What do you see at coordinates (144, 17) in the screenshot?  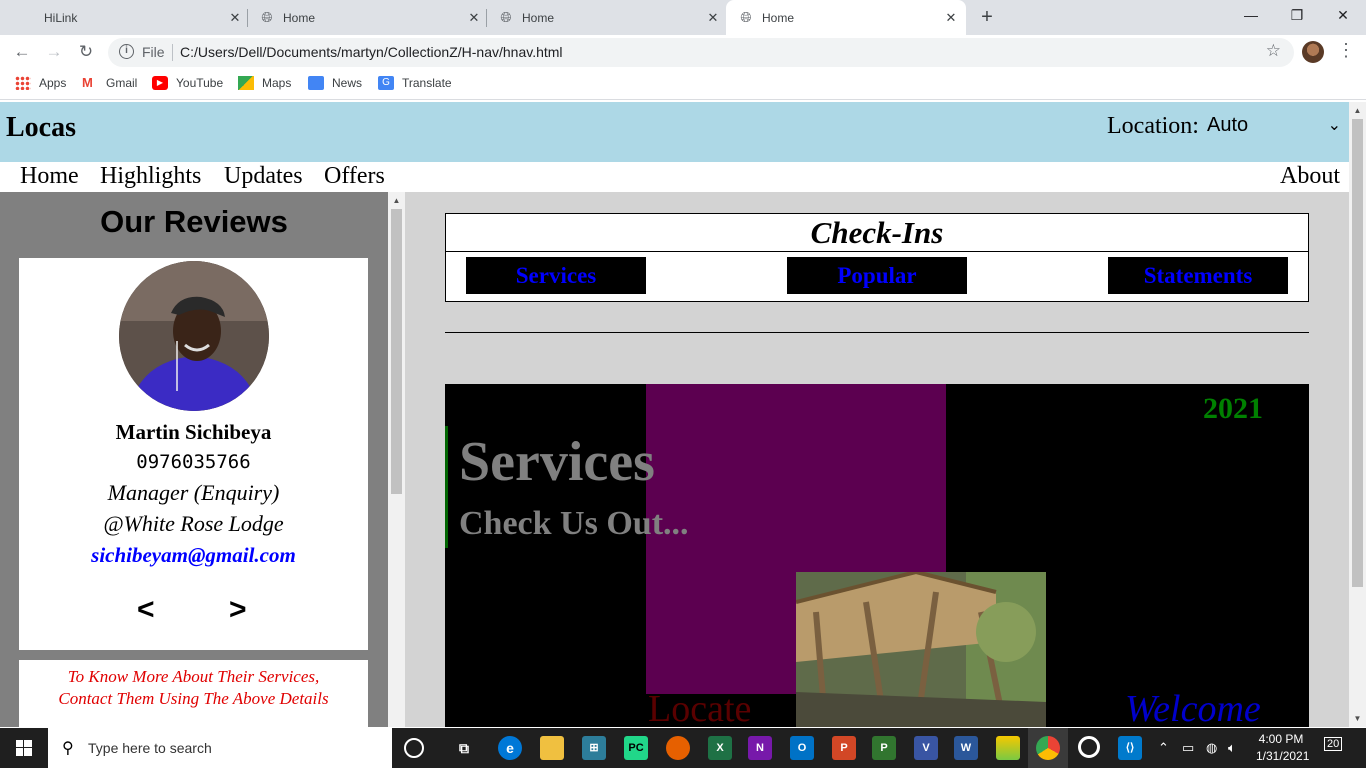 I see `tab-hilink: HiLink ✕` at bounding box center [144, 17].